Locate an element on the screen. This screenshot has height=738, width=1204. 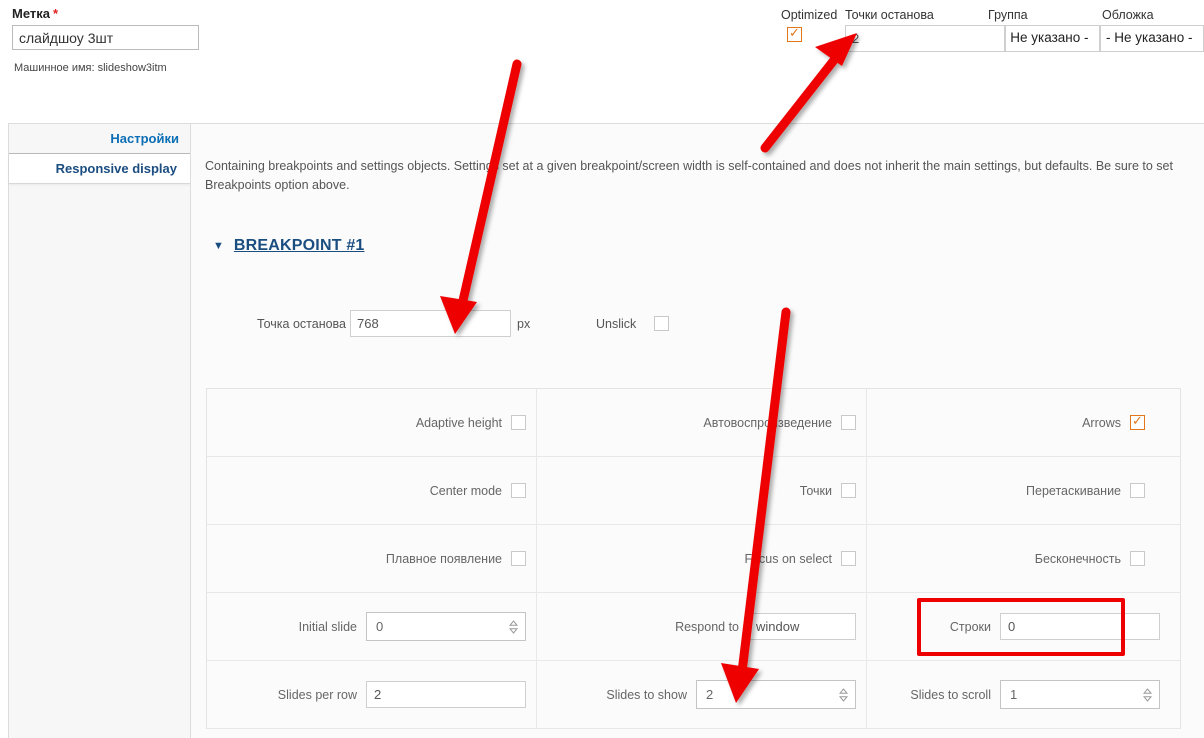
unslick-label: Unslick is located at coordinates (616, 324).